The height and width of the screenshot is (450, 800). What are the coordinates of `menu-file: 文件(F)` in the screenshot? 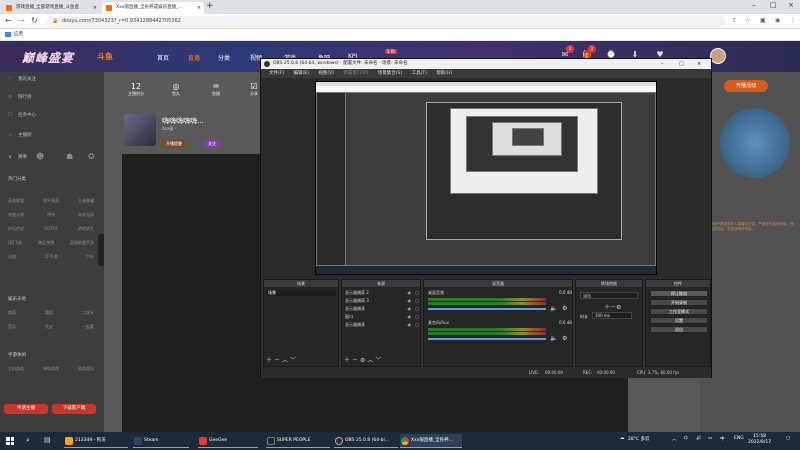 It's located at (276, 73).